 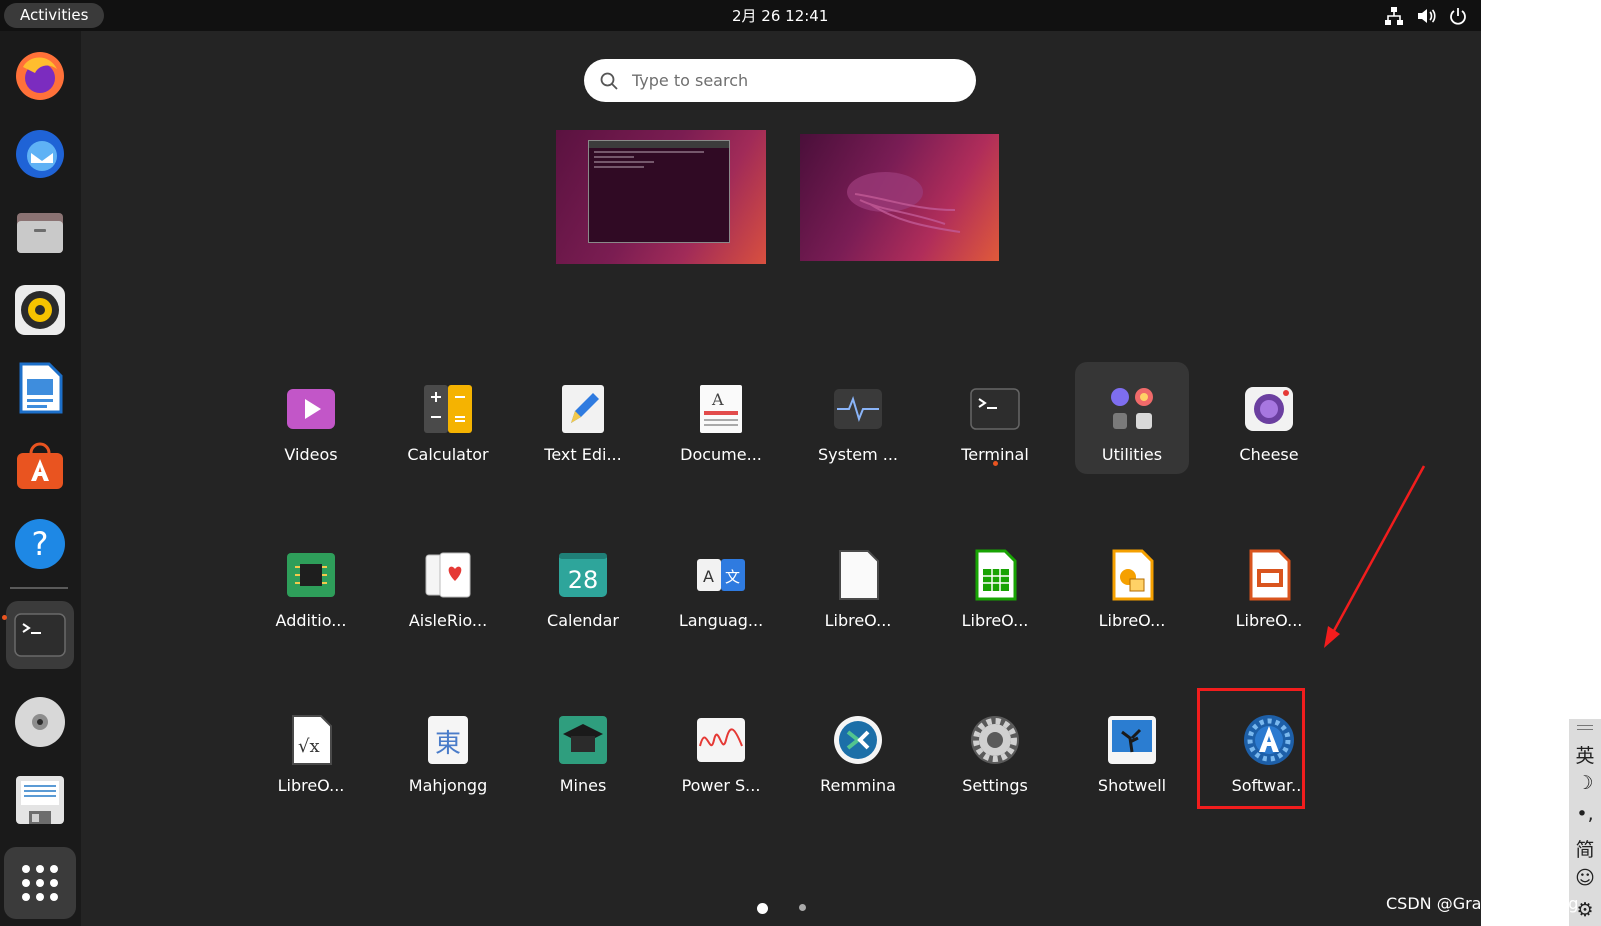 I want to click on cheese-icon, so click(x=1269, y=409).